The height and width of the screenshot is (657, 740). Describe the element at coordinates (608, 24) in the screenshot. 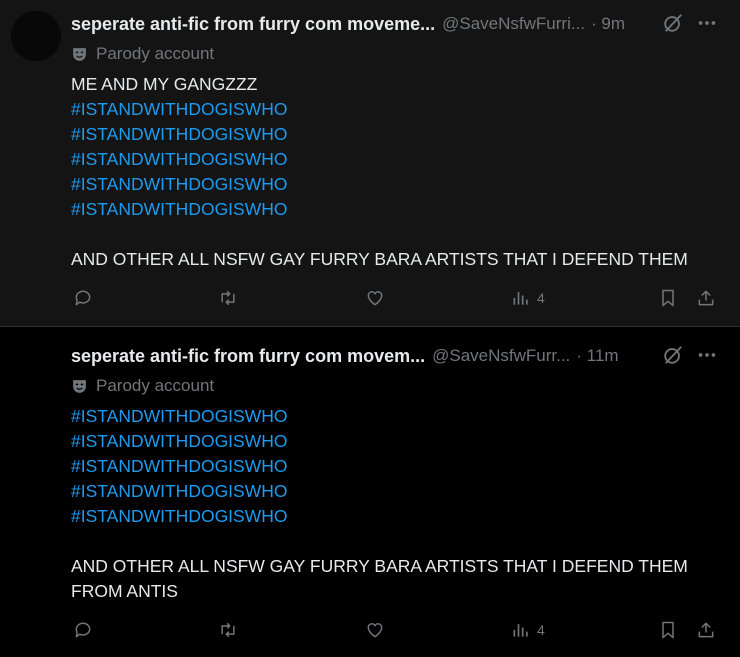

I see `timestamp: · 9m` at that location.